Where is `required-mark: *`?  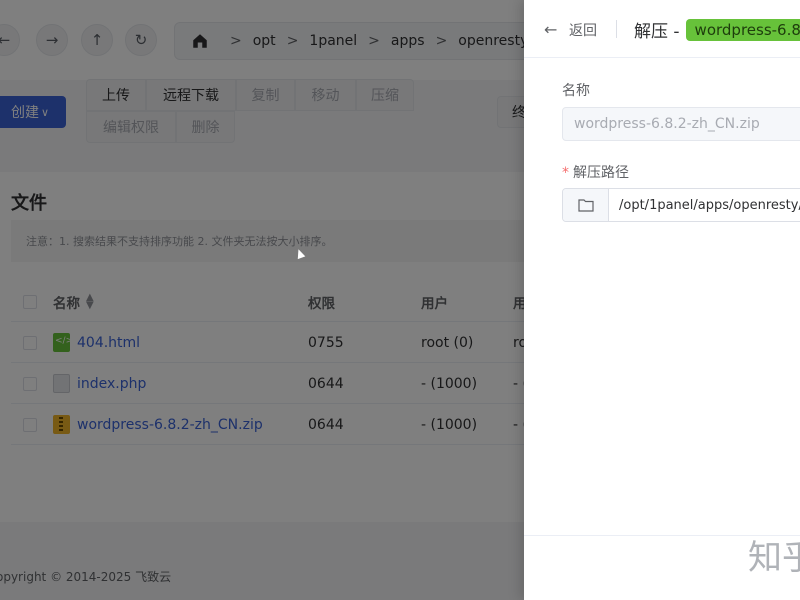
required-mark: * is located at coordinates (565, 173).